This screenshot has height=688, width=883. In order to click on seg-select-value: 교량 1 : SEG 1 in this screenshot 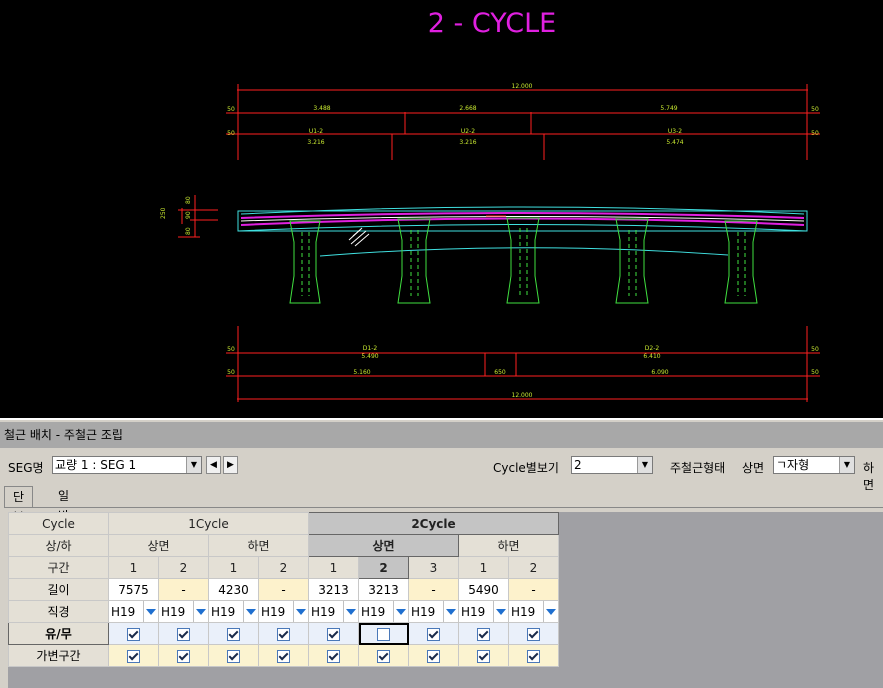, I will do `click(96, 465)`.